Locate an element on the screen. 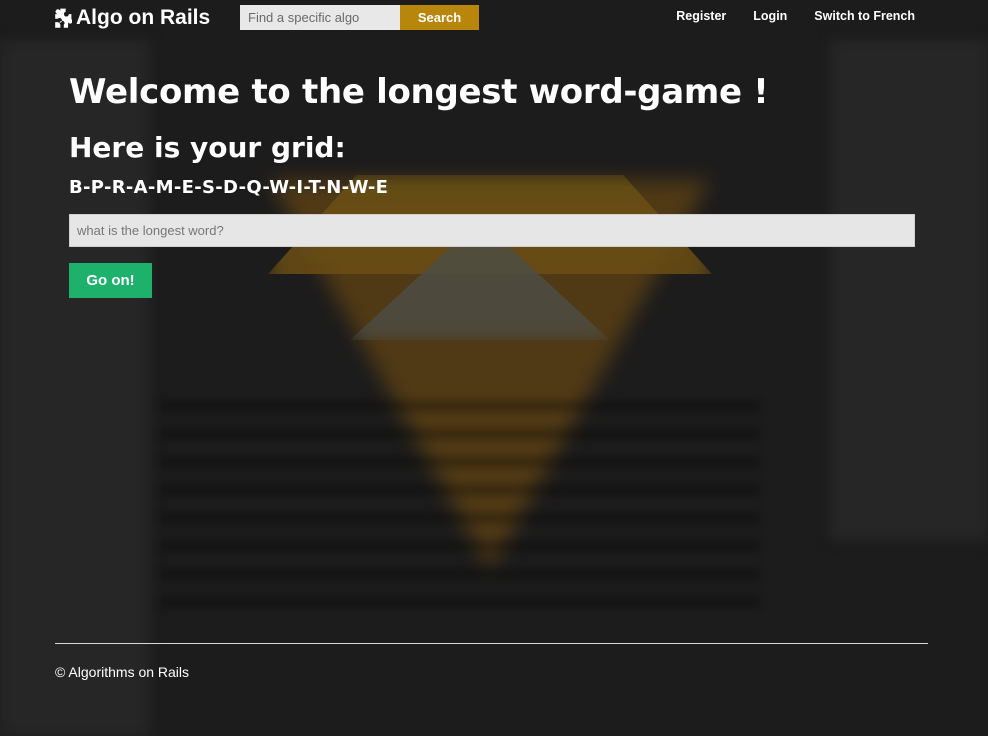 This screenshot has width=988, height=736. register-link: Register is located at coordinates (701, 16).